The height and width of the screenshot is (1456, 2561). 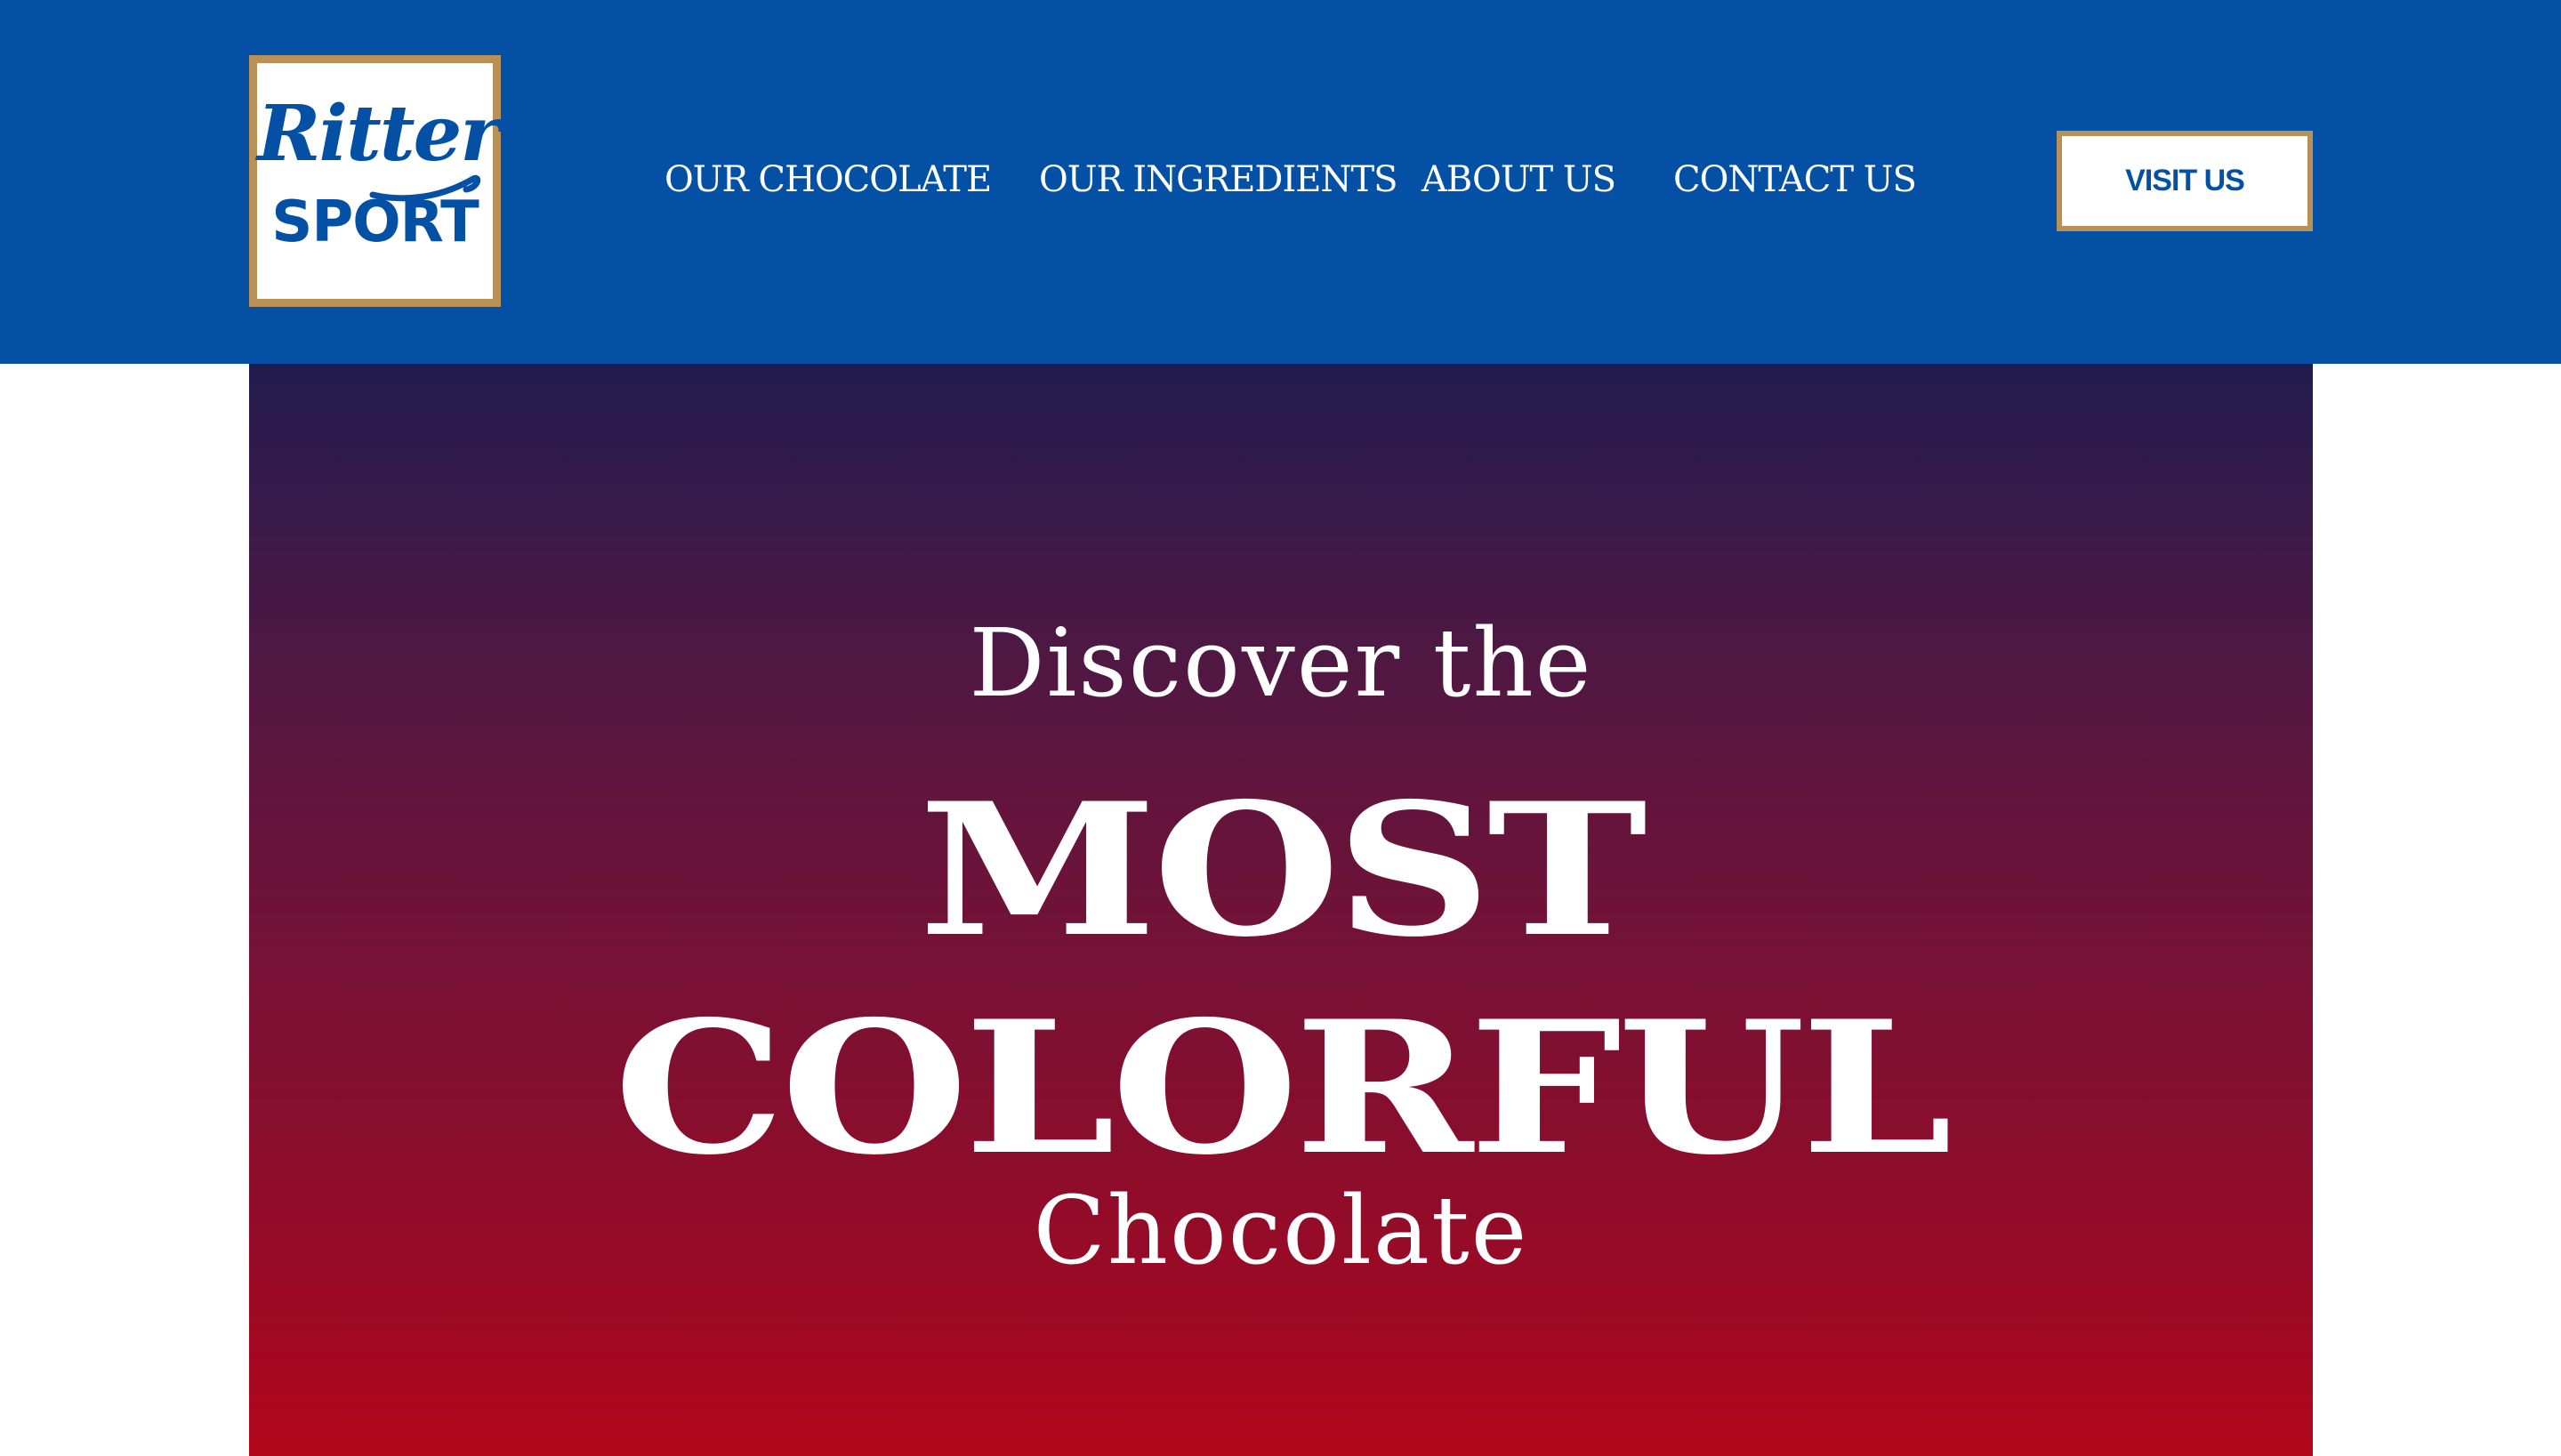 What do you see at coordinates (1795, 179) in the screenshot?
I see `nav-item-contact-us: CONTACT US` at bounding box center [1795, 179].